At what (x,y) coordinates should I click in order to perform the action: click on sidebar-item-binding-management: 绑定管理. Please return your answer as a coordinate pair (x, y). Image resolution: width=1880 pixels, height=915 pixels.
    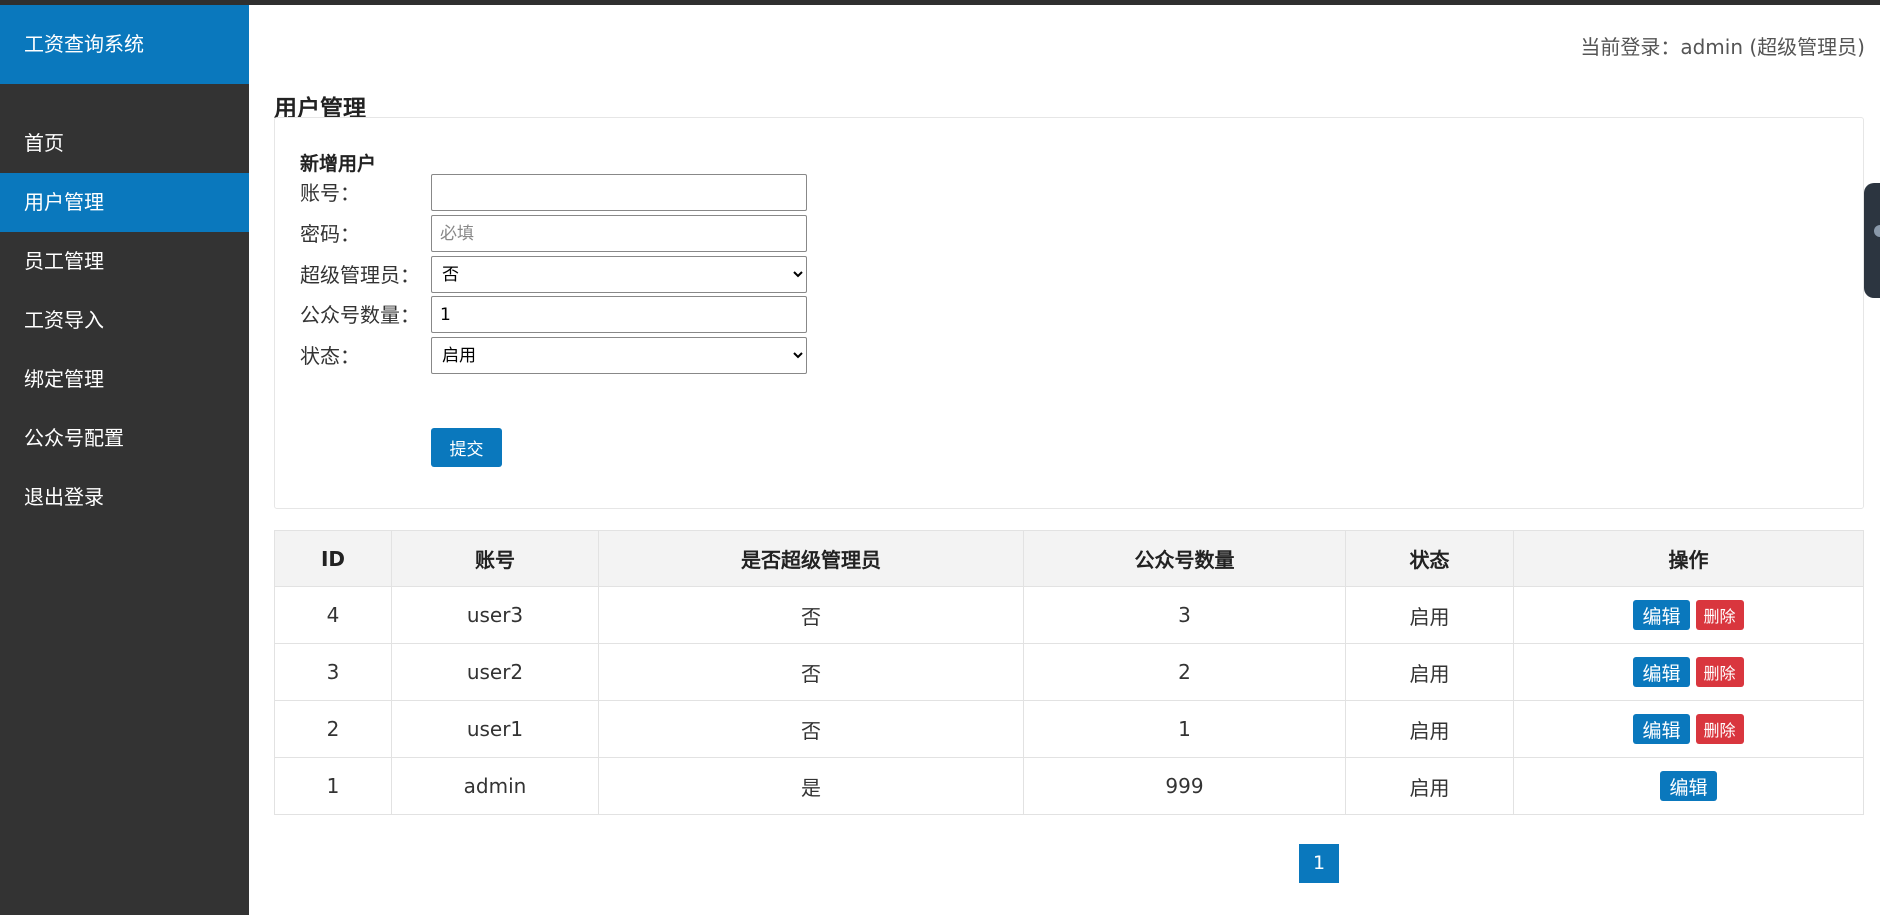
    Looking at the image, I should click on (124, 379).